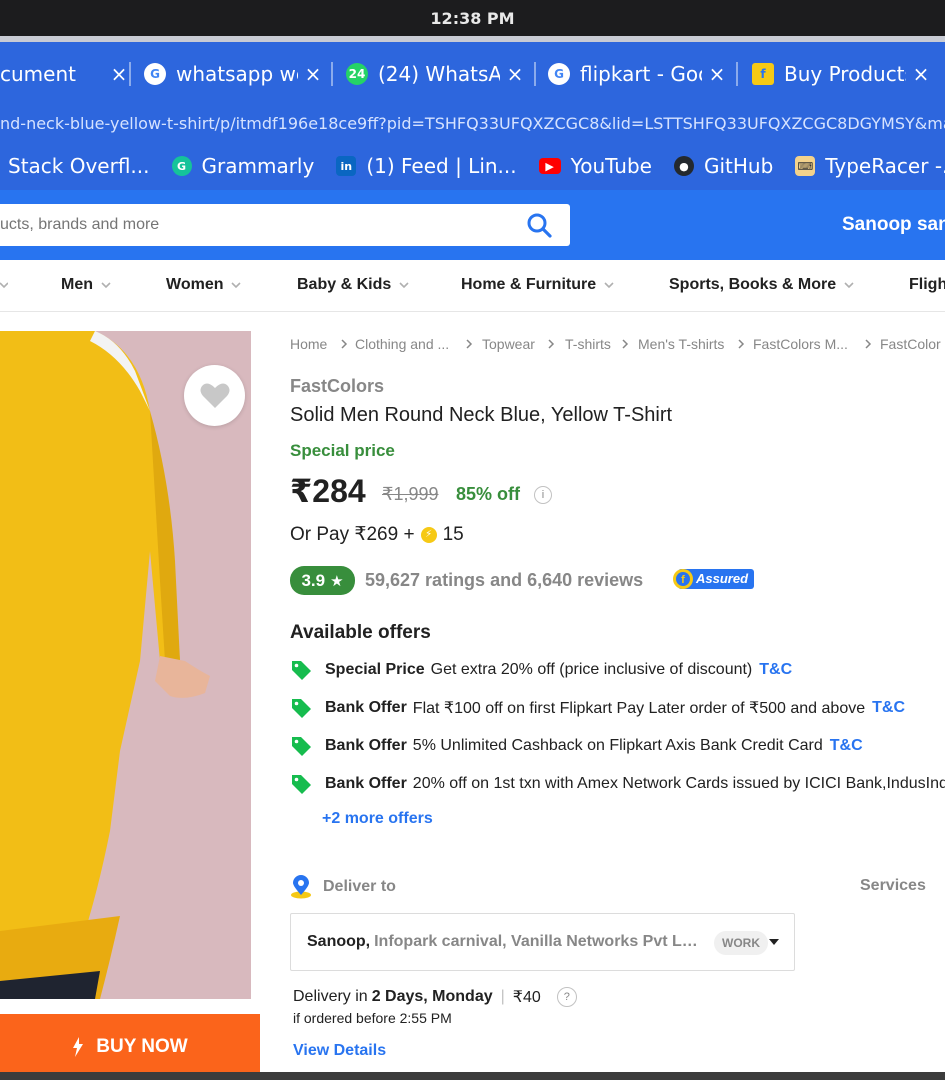  What do you see at coordinates (508, 344) in the screenshot?
I see `breadcrumb-item-topwear: Topwear` at bounding box center [508, 344].